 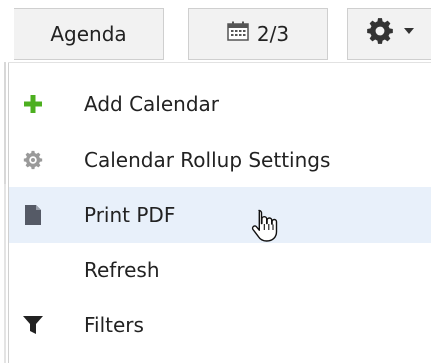 What do you see at coordinates (5, 123) in the screenshot?
I see `left-rail` at bounding box center [5, 123].